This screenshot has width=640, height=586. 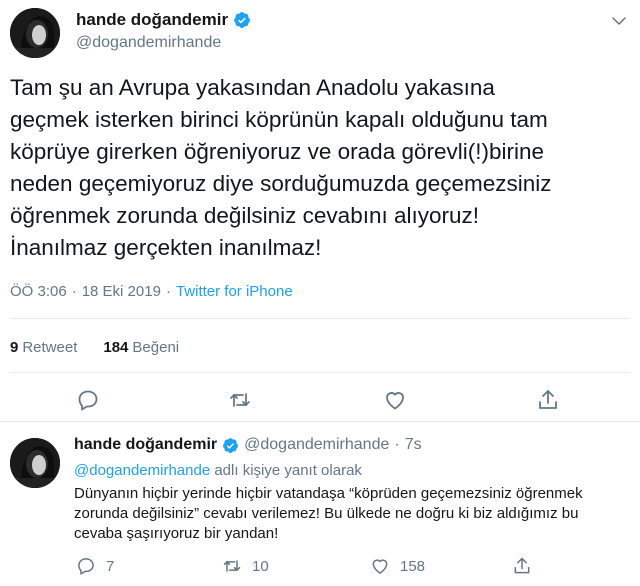 I want to click on retweet-button: 10, so click(x=245, y=566).